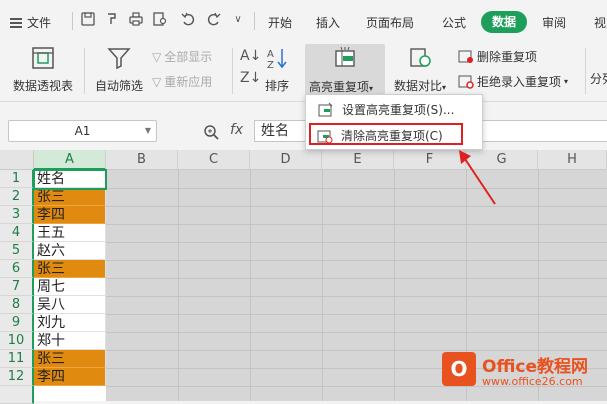 This screenshot has height=404, width=607. I want to click on cell-a11: 张三, so click(70, 359).